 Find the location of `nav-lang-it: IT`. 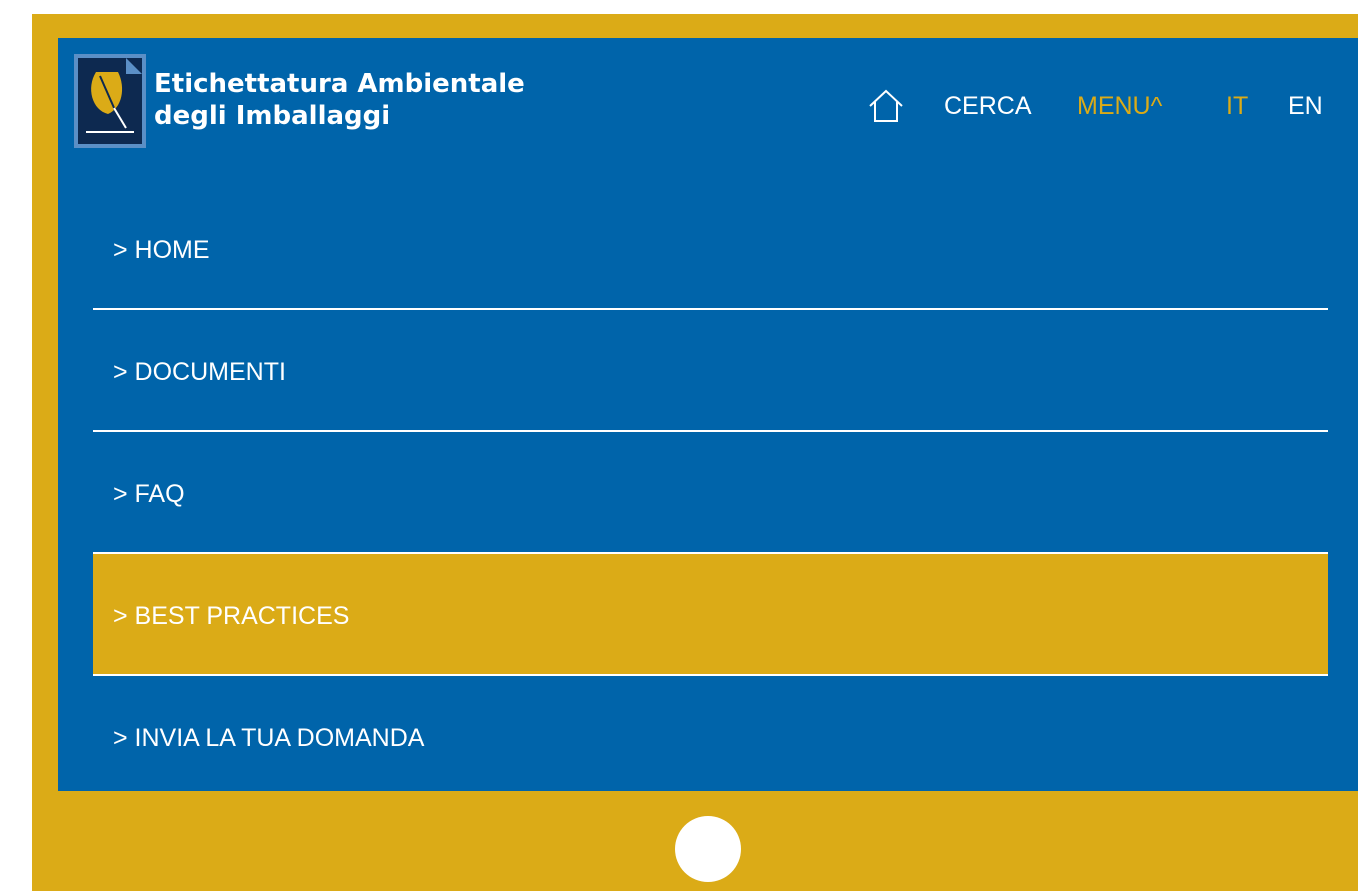

nav-lang-it: IT is located at coordinates (1237, 106).